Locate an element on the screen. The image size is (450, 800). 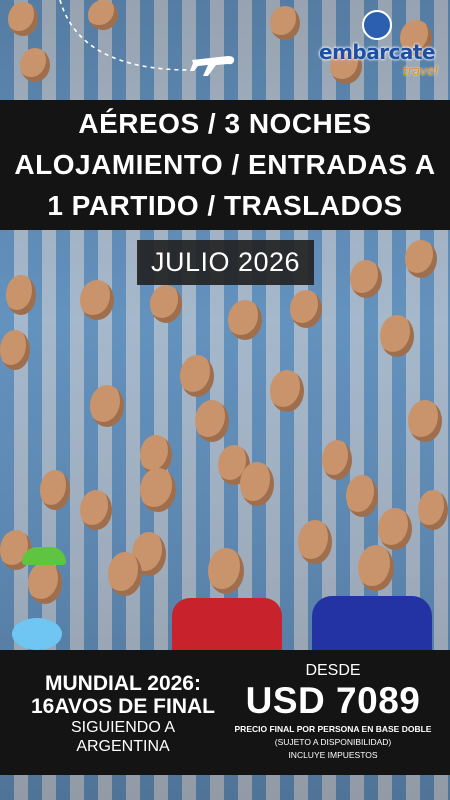
brand-tagline: travel is located at coordinates (420, 71).